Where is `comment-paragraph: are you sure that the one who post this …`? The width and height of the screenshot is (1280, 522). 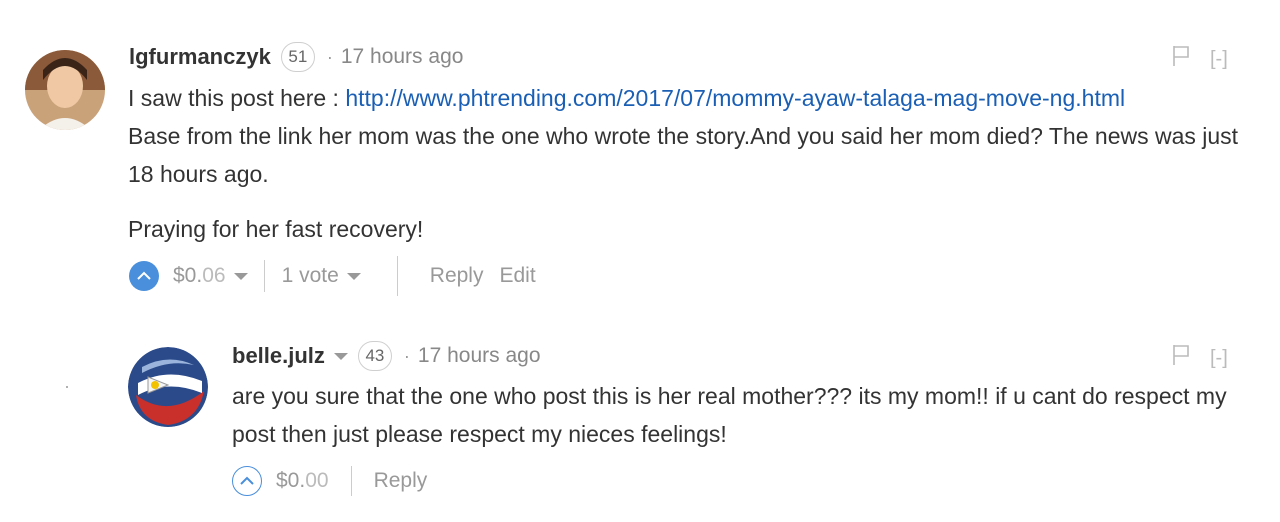 comment-paragraph: are you sure that the one who post this … is located at coordinates (729, 415).